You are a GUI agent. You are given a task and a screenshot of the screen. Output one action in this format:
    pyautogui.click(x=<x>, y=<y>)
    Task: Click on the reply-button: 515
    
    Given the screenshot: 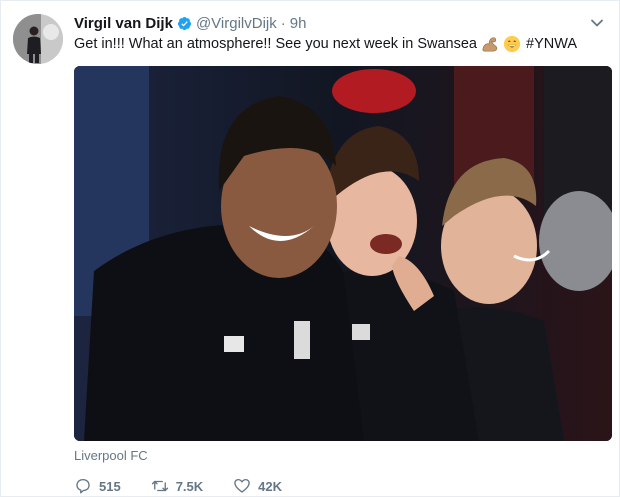 What is the action you would take?
    pyautogui.click(x=97, y=486)
    